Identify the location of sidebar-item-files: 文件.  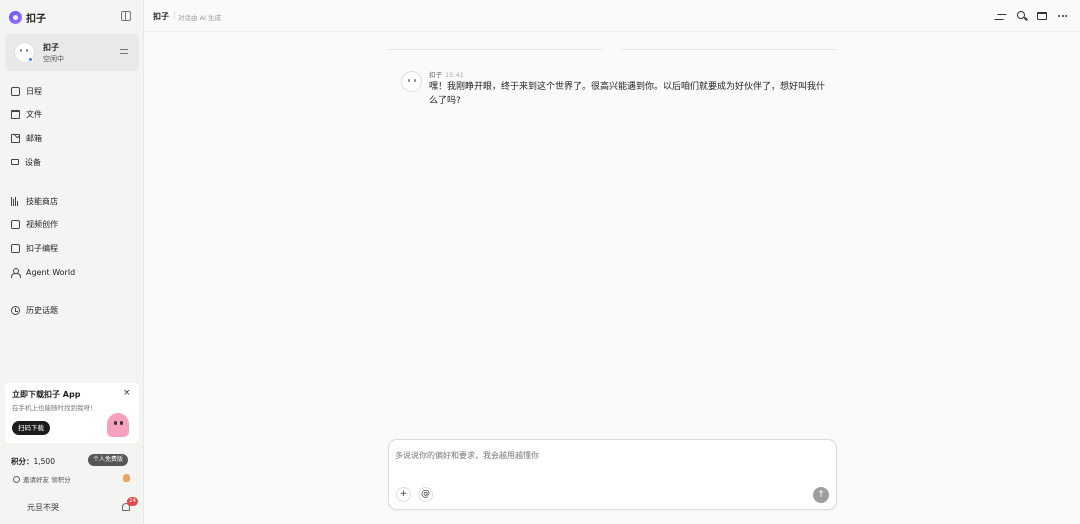
(72, 114).